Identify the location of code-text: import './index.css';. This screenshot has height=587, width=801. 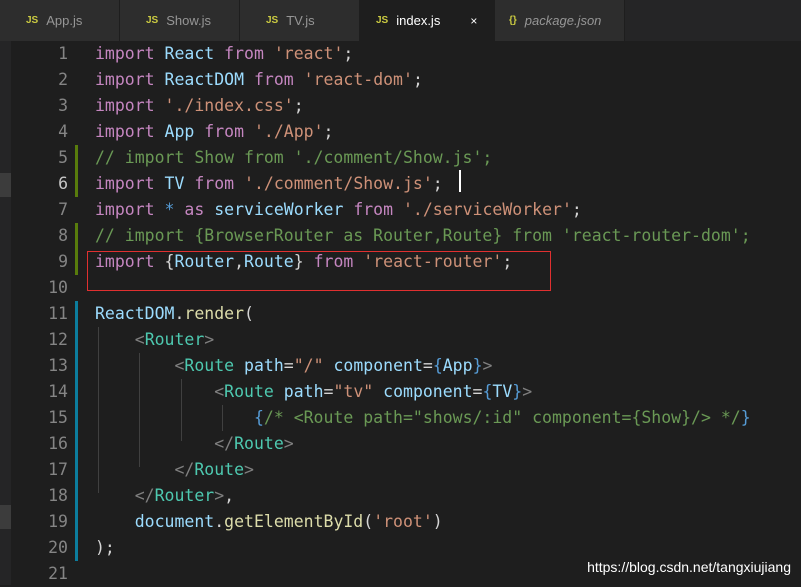
(199, 106).